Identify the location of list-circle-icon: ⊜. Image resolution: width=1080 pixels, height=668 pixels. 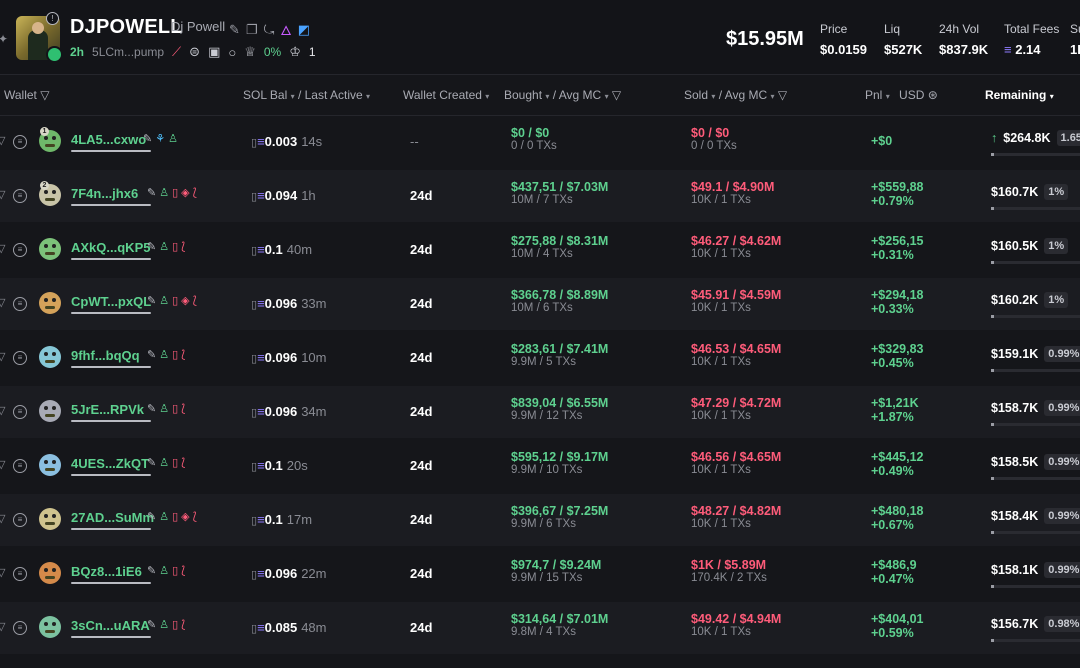
(194, 52).